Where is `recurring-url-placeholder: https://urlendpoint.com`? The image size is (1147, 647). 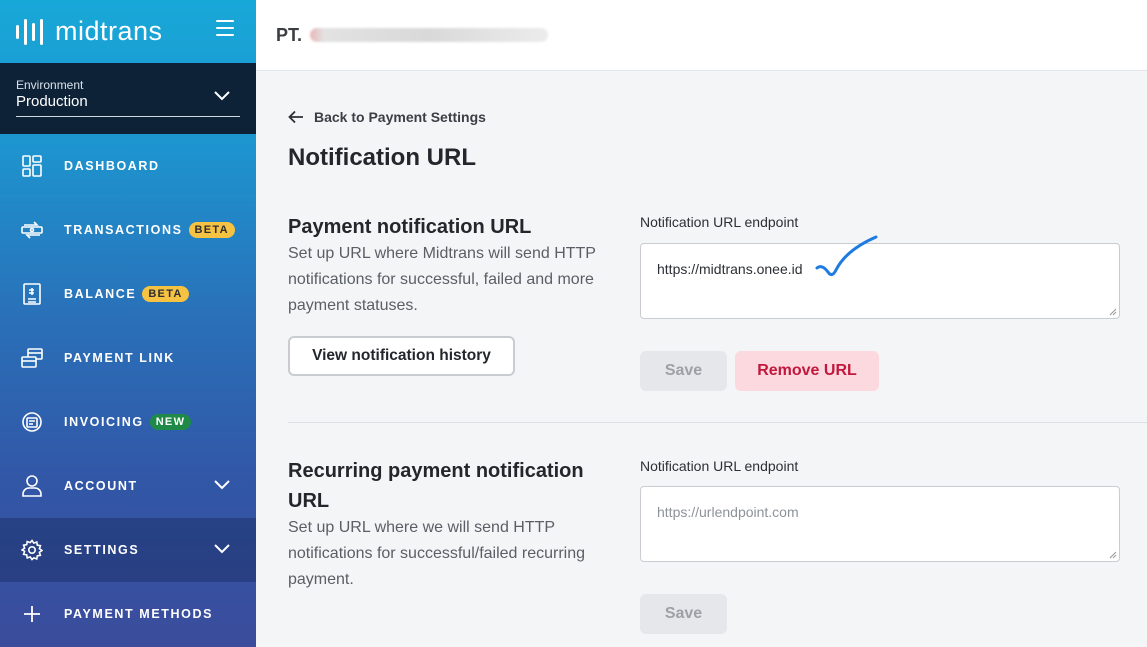 recurring-url-placeholder: https://urlendpoint.com is located at coordinates (728, 512).